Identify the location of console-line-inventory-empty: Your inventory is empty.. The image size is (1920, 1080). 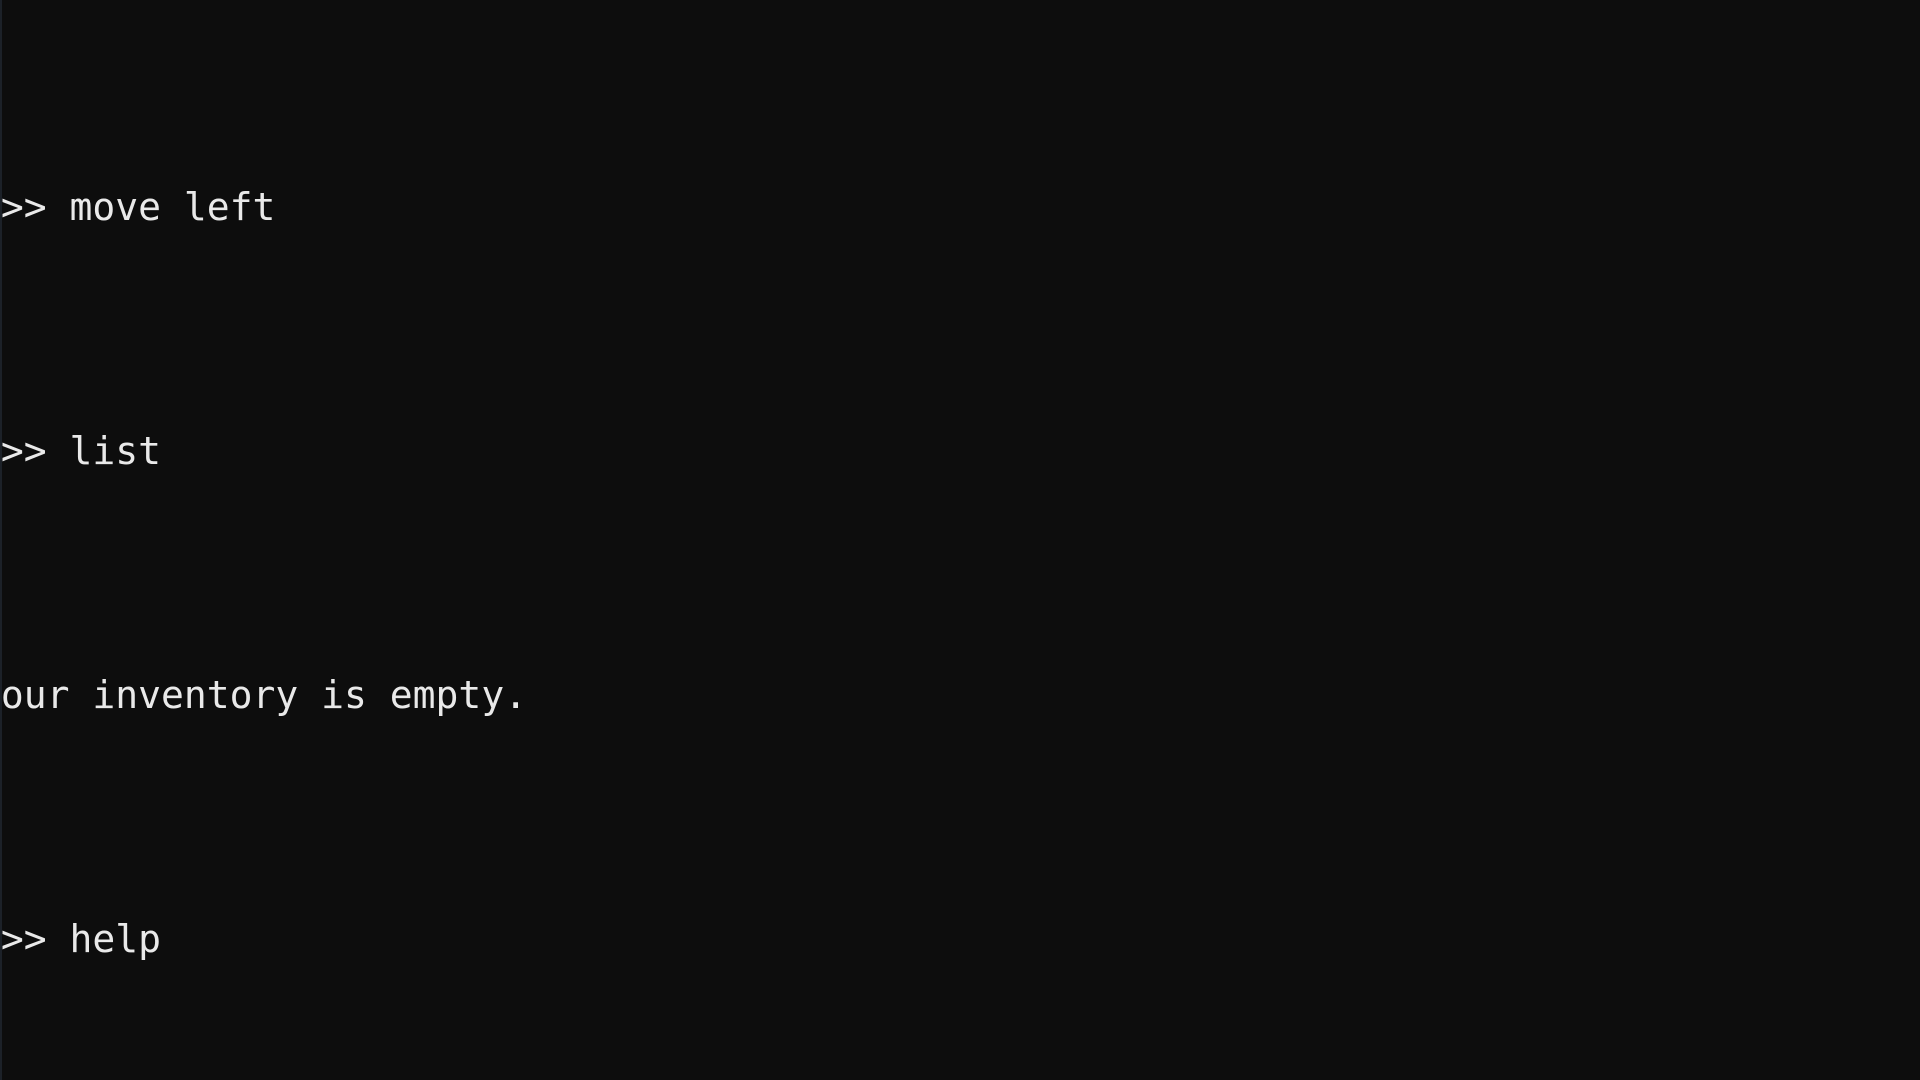
(264, 695).